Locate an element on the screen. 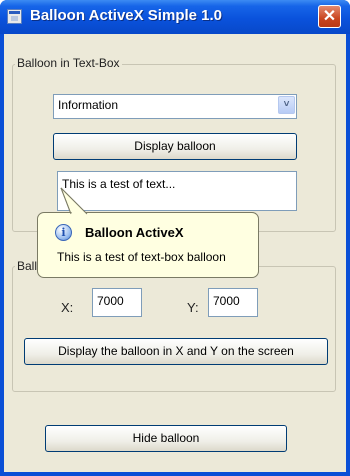 The image size is (350, 476). chevron-down-icon: ˅ is located at coordinates (286, 105).